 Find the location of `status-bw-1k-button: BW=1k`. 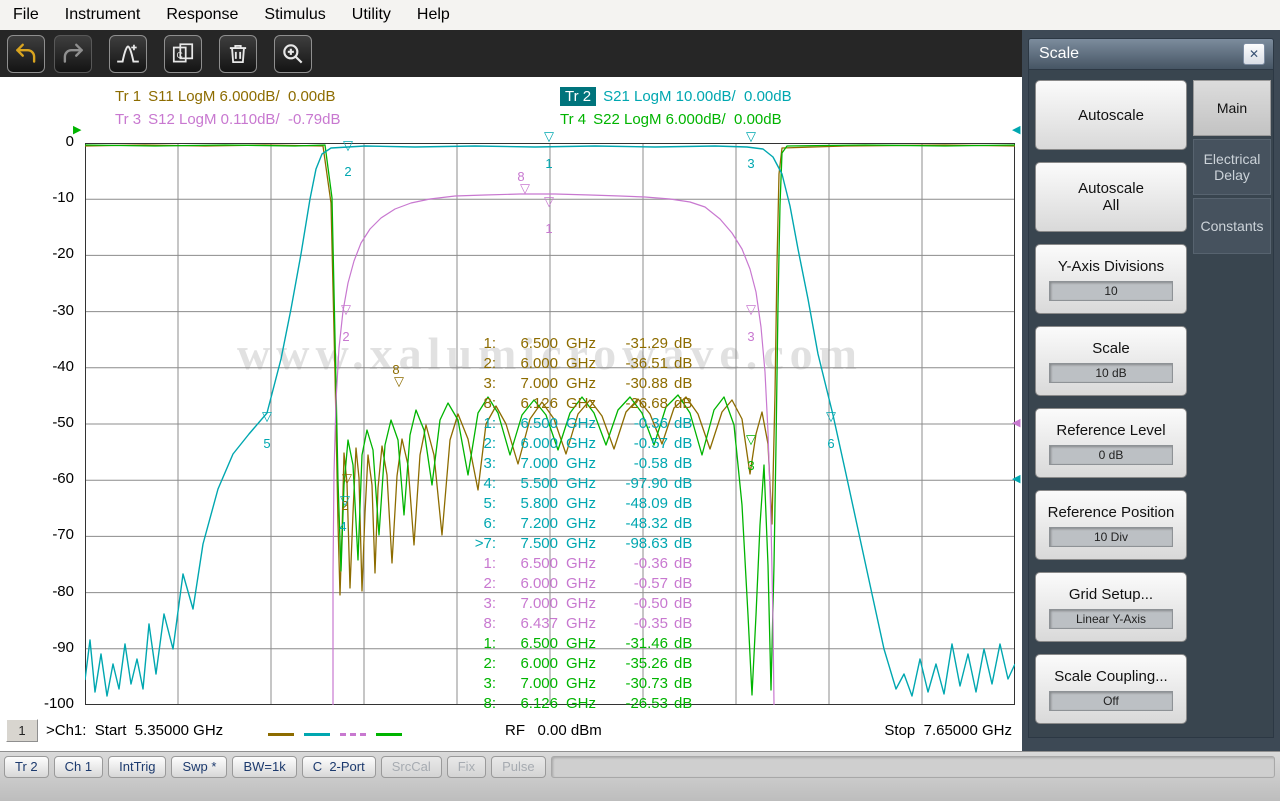

status-bw-1k-button: BW=1k is located at coordinates (264, 767).